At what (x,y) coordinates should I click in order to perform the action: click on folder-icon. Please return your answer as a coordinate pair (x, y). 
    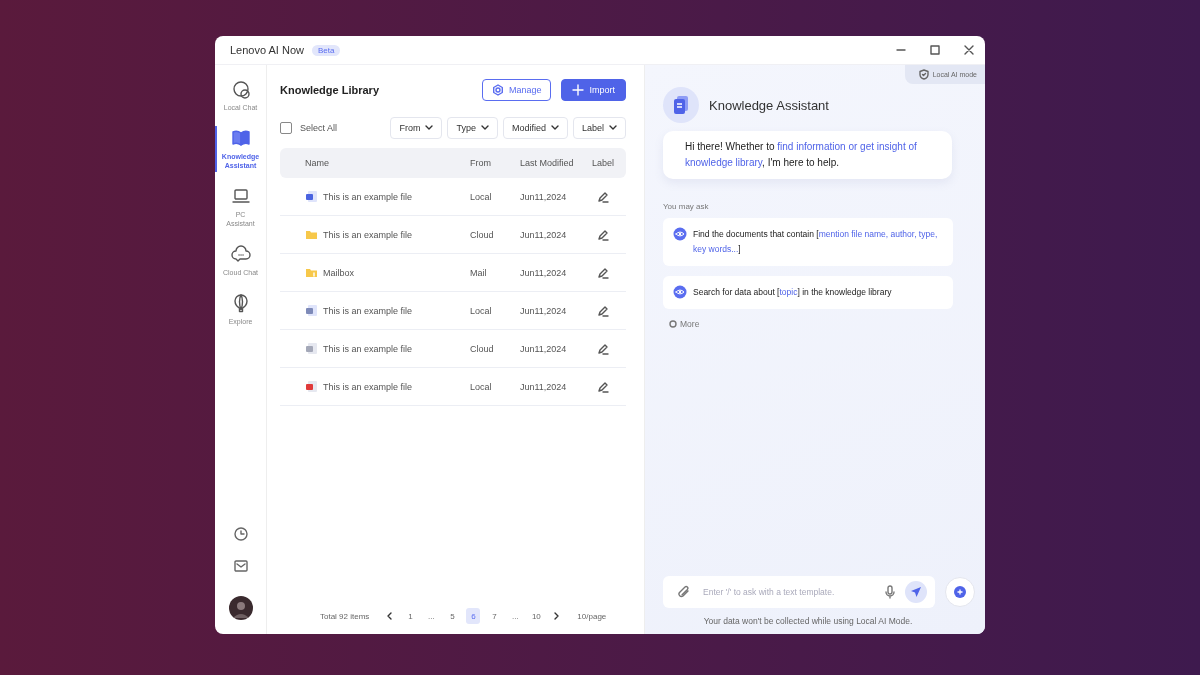
    Looking at the image, I should click on (311, 234).